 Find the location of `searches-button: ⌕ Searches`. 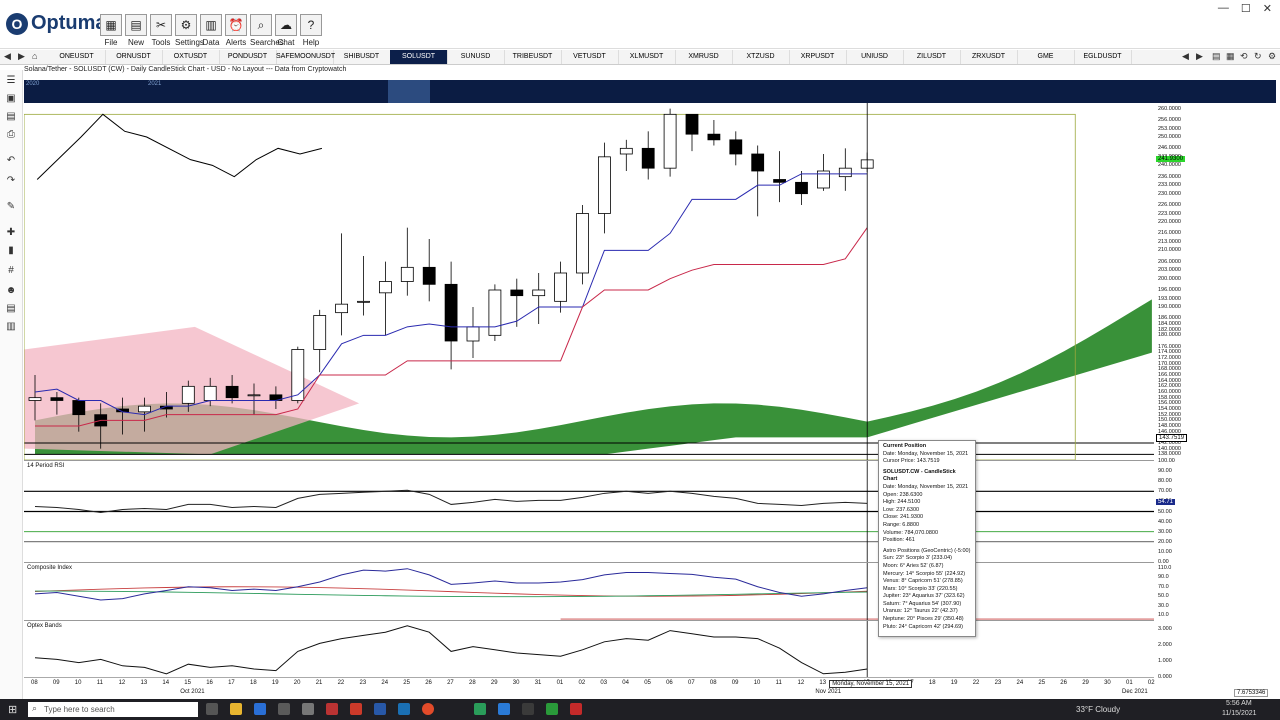

searches-button: ⌕ Searches is located at coordinates (267, 32).